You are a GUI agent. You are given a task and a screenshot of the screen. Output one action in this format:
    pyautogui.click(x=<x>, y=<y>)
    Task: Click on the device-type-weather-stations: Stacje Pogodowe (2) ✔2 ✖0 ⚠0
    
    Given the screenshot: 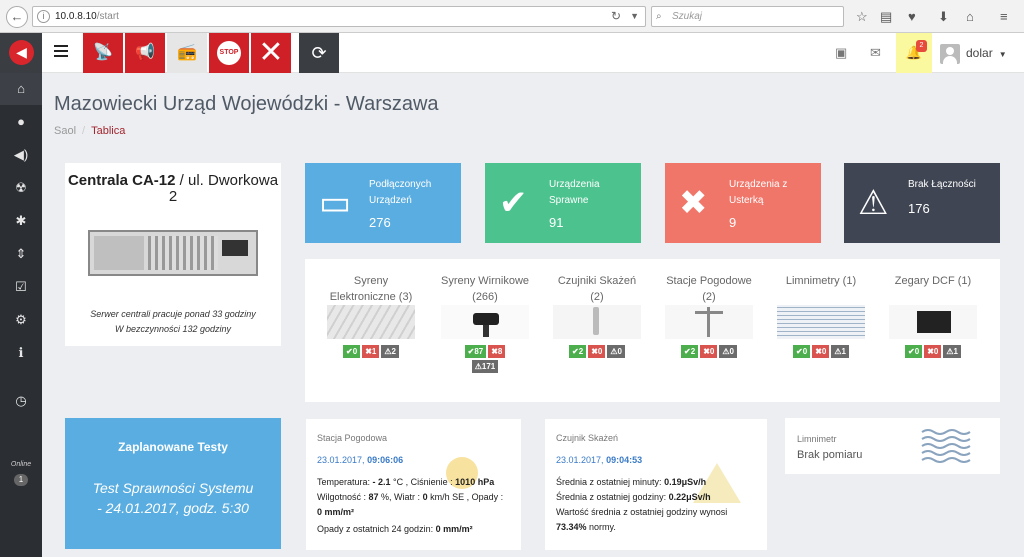 What is the action you would take?
    pyautogui.click(x=709, y=316)
    